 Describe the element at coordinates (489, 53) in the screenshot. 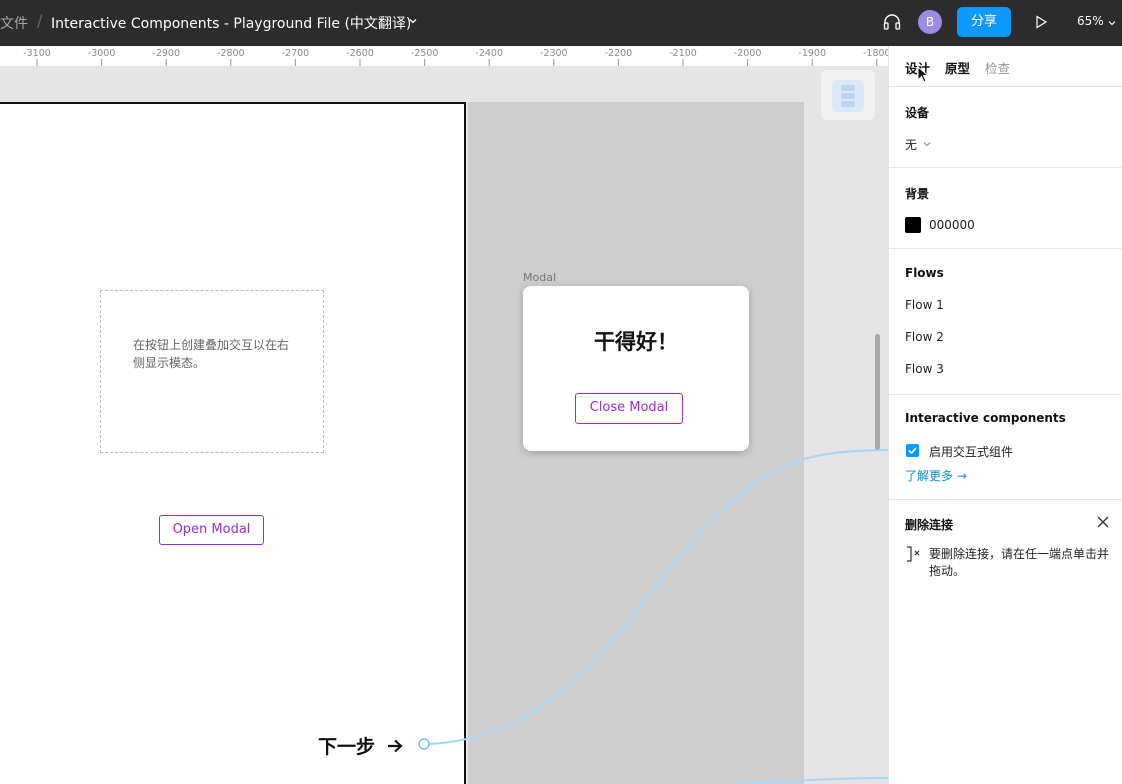

I see `ruler-tick-label: -2400` at that location.